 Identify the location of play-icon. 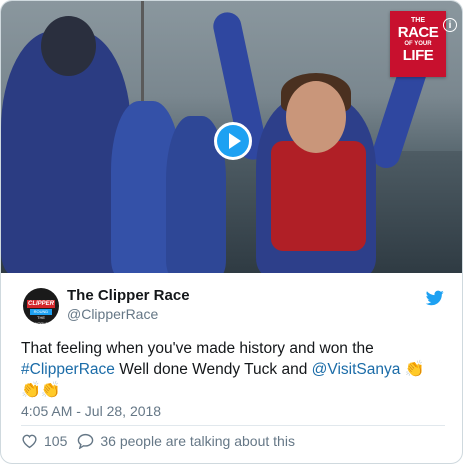
(233, 141).